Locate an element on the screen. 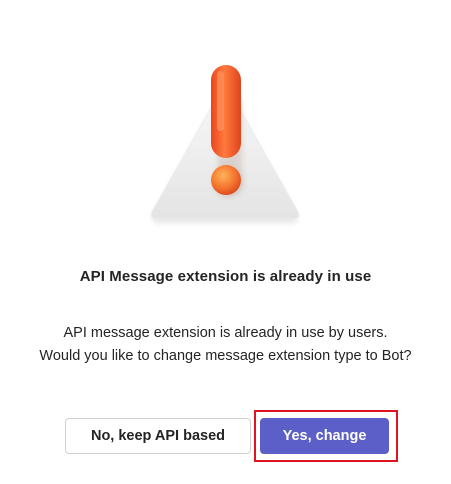 The width and height of the screenshot is (451, 484). keep-api-based-button: No, keep API based is located at coordinates (158, 436).